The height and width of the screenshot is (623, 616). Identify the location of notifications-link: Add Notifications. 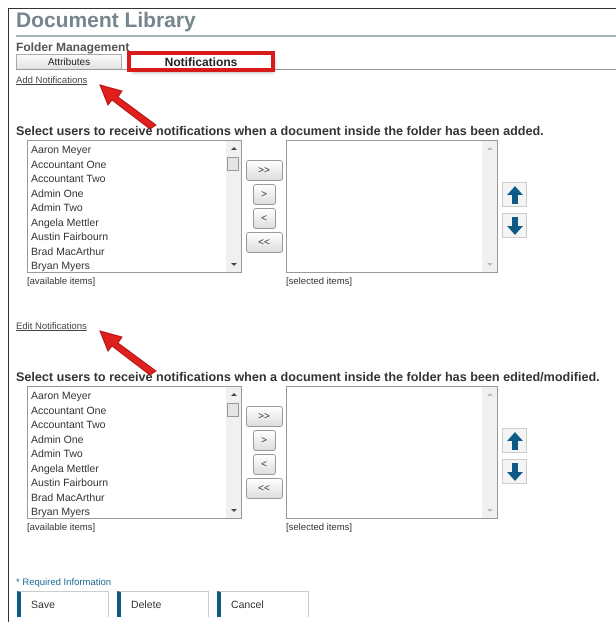
(52, 80).